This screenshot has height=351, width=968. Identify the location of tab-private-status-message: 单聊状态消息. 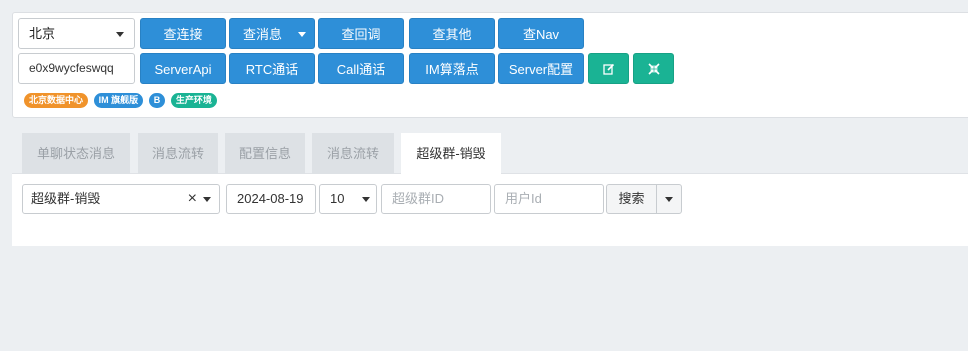
(76, 153).